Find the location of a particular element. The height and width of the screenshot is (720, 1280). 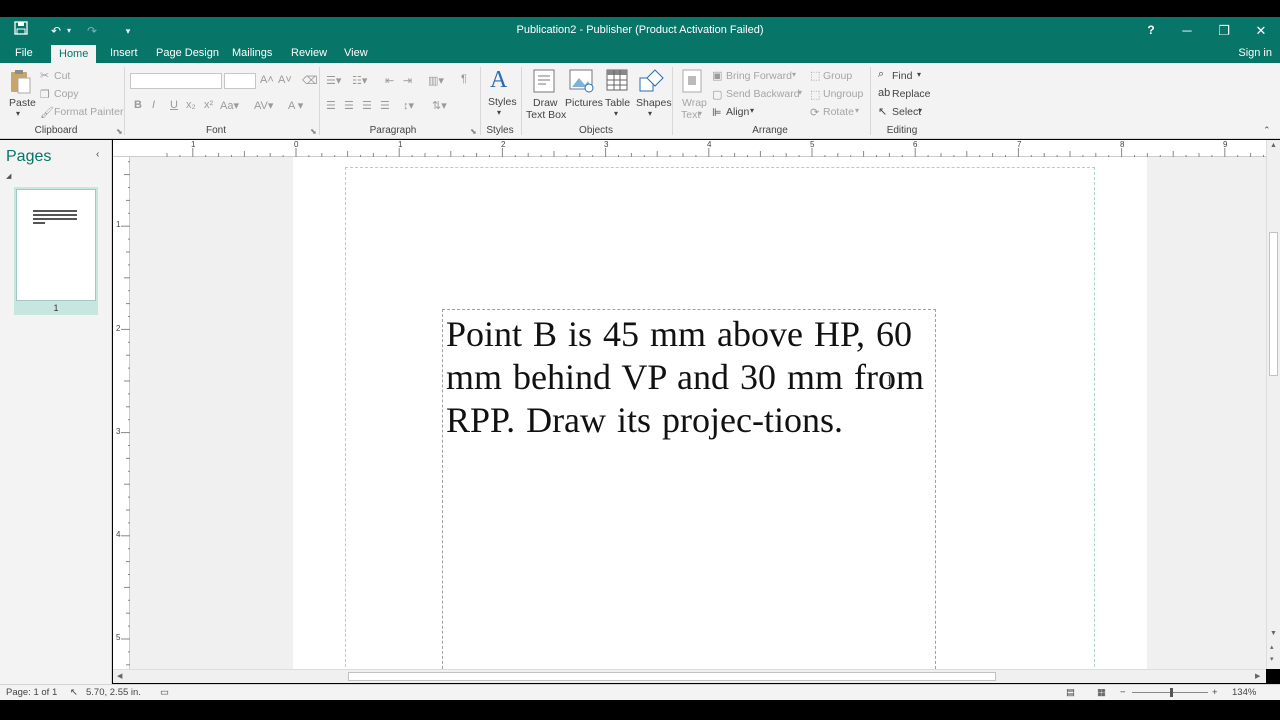

horizontal-scroll-thumb is located at coordinates (672, 676).